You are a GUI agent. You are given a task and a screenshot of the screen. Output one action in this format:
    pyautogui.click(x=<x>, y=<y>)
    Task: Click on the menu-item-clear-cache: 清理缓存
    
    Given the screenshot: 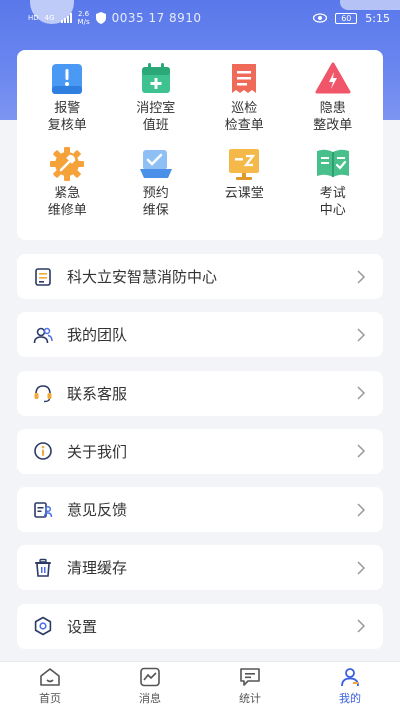 What is the action you would take?
    pyautogui.click(x=200, y=568)
    